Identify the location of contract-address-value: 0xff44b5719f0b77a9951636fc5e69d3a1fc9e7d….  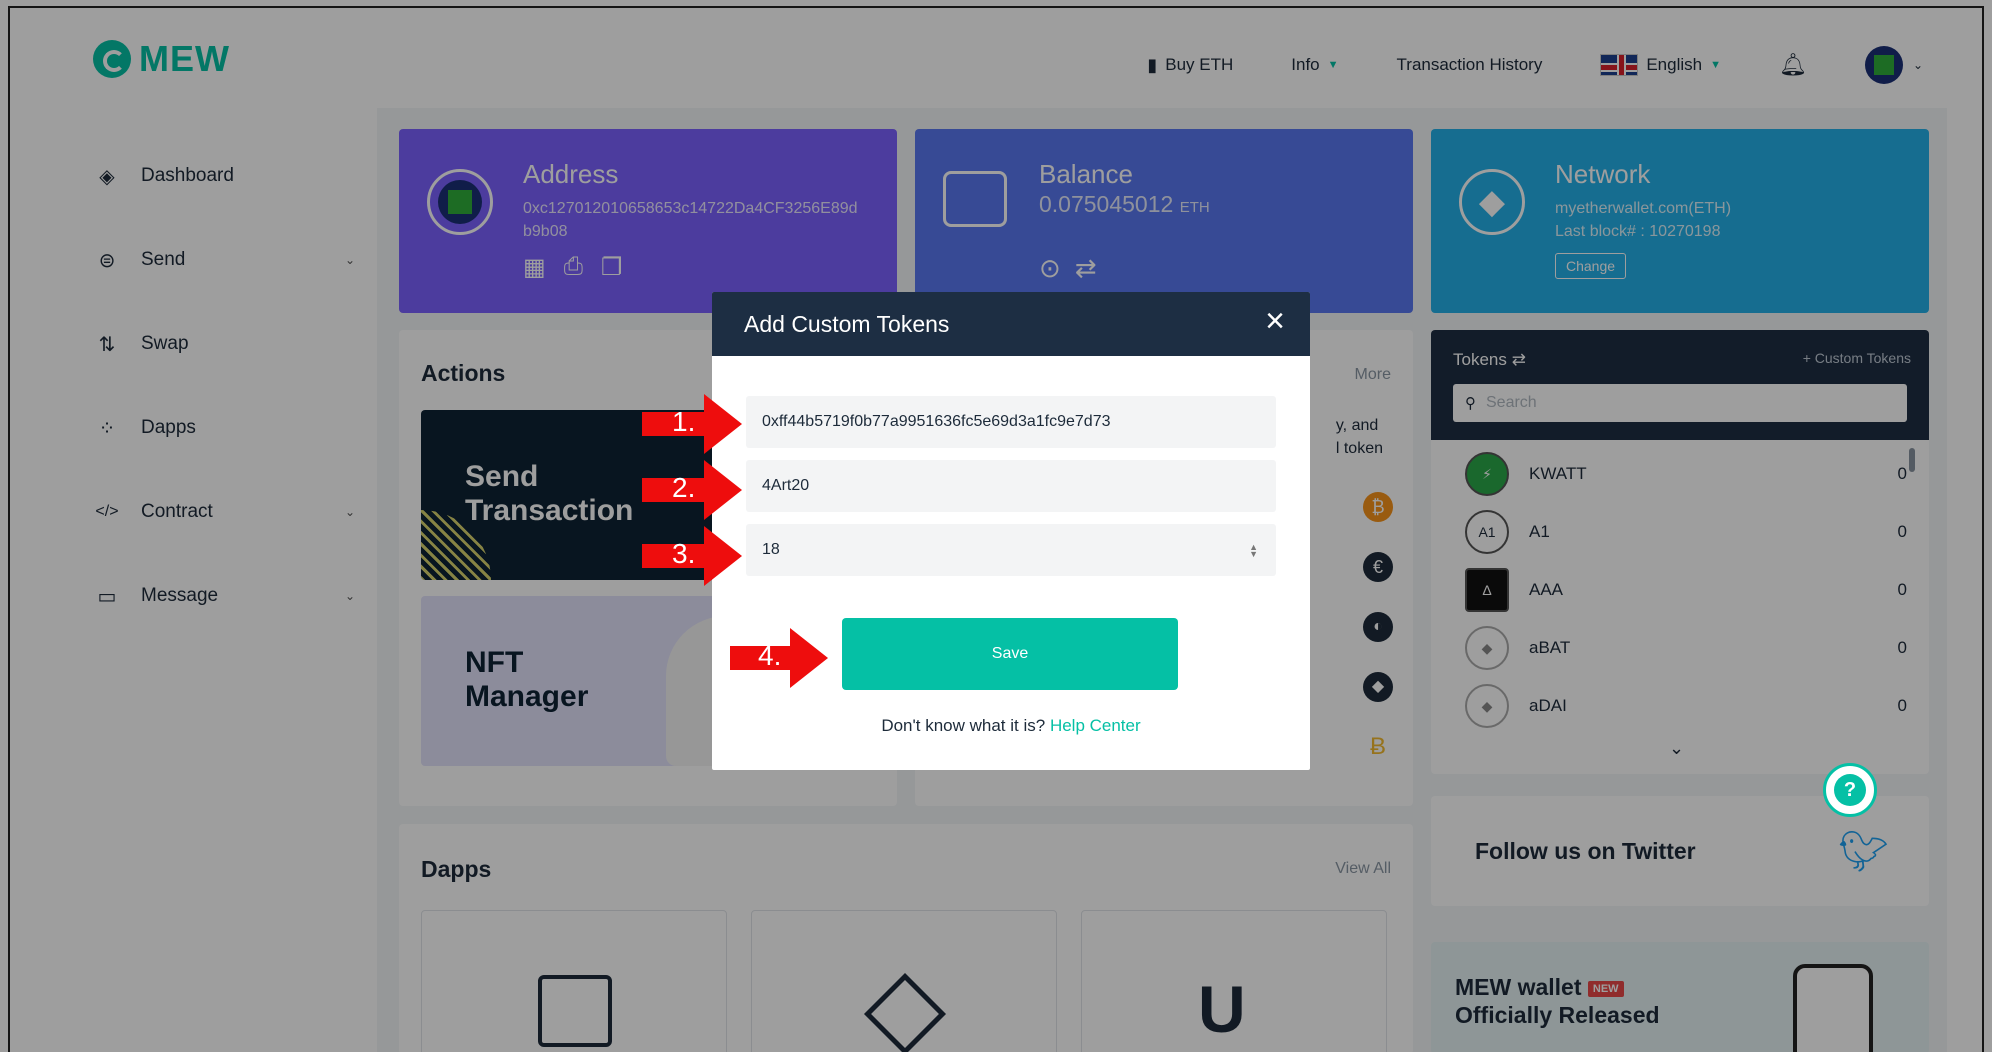
(936, 421).